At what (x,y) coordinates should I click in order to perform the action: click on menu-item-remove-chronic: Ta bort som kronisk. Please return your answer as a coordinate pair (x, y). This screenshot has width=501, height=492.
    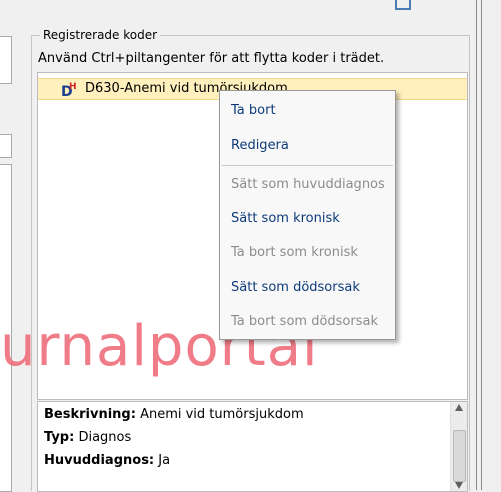
    Looking at the image, I should click on (294, 252).